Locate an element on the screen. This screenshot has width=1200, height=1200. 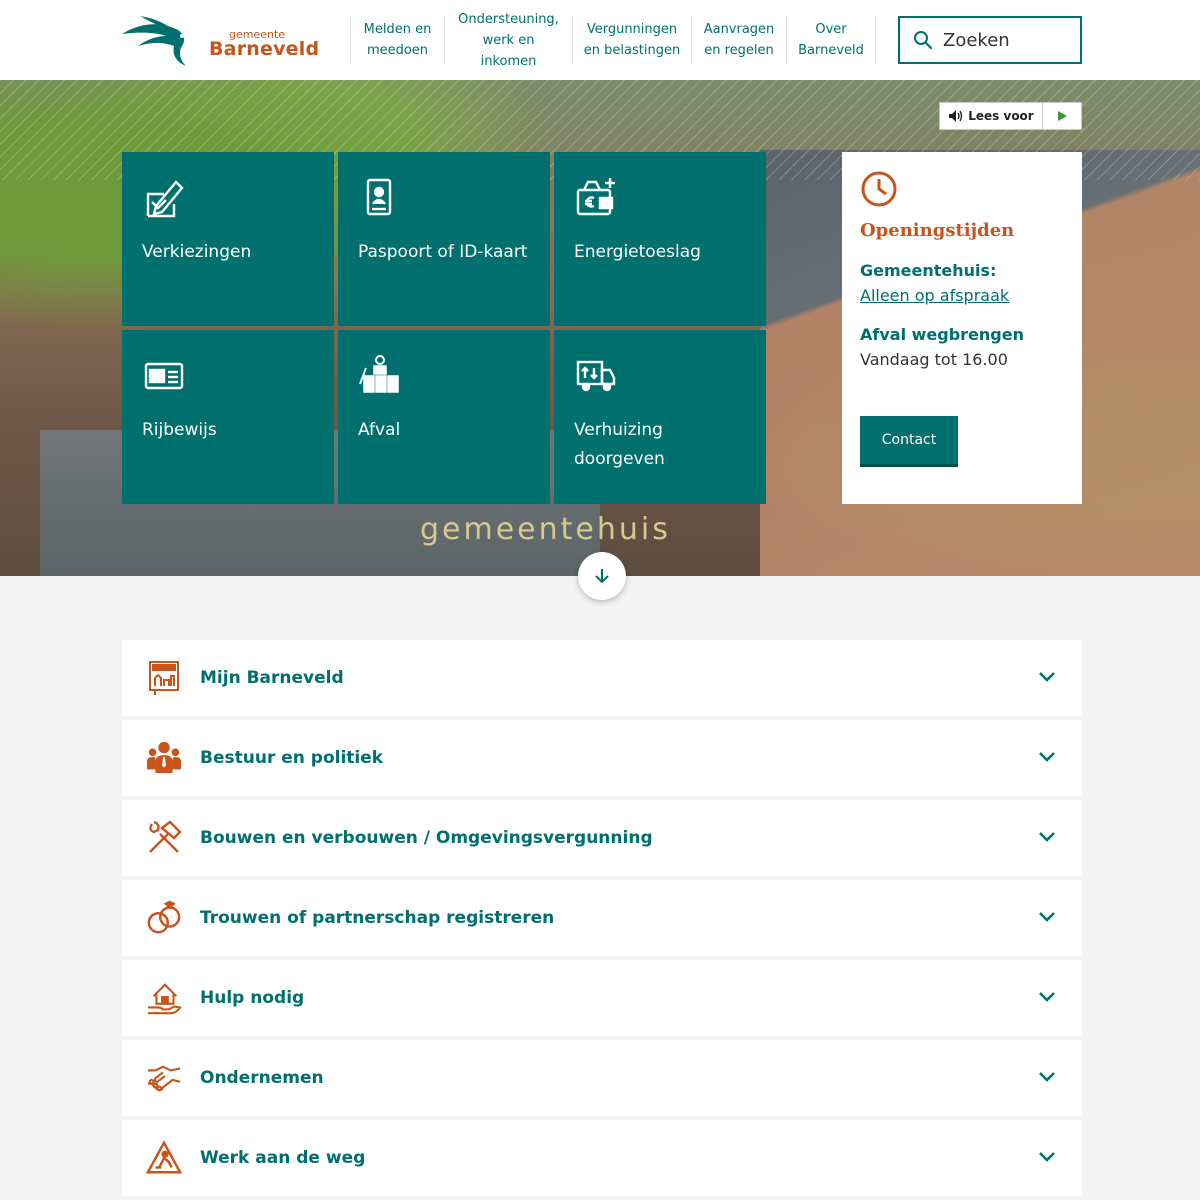
search-box is located at coordinates (990, 40).